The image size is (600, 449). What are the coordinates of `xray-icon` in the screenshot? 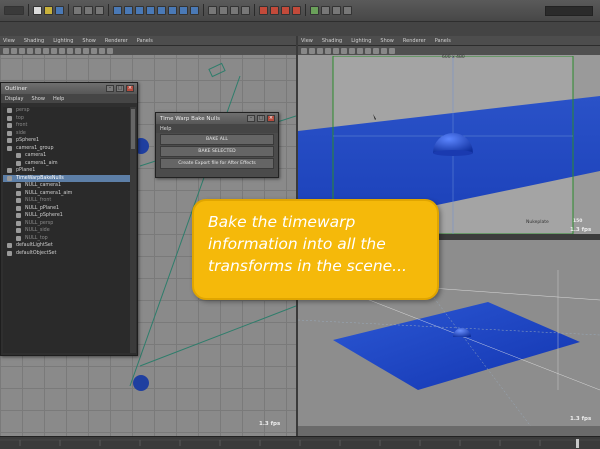 It's located at (110, 50).